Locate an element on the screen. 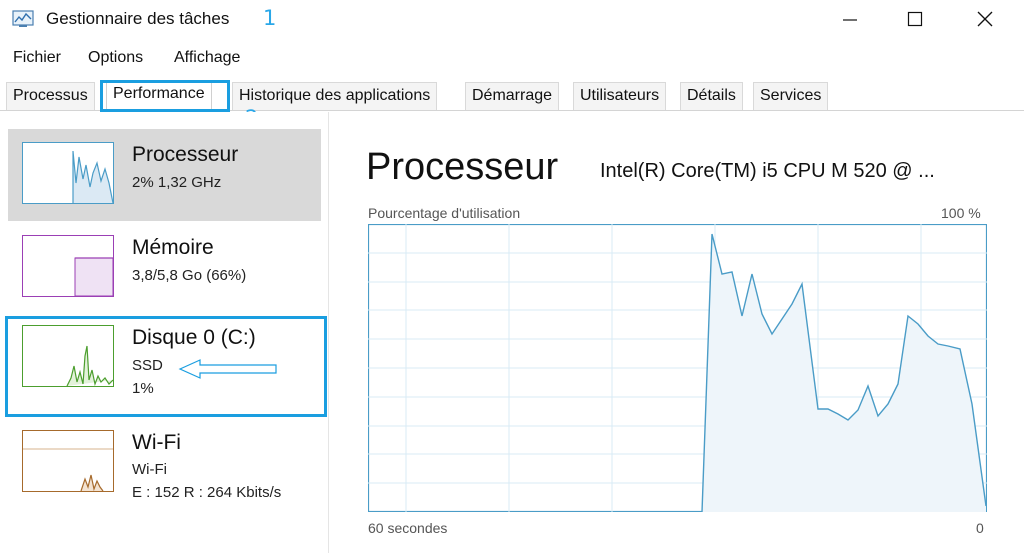 The height and width of the screenshot is (553, 1024). performance-tab-highlight is located at coordinates (165, 96).